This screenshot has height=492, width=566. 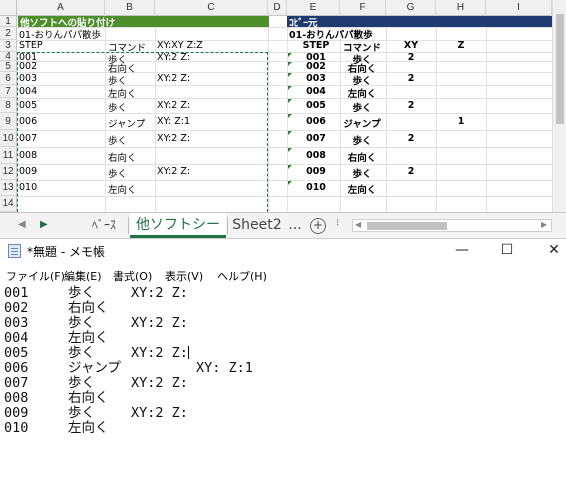 What do you see at coordinates (184, 276) in the screenshot?
I see `menu-view: 表示(V)` at bounding box center [184, 276].